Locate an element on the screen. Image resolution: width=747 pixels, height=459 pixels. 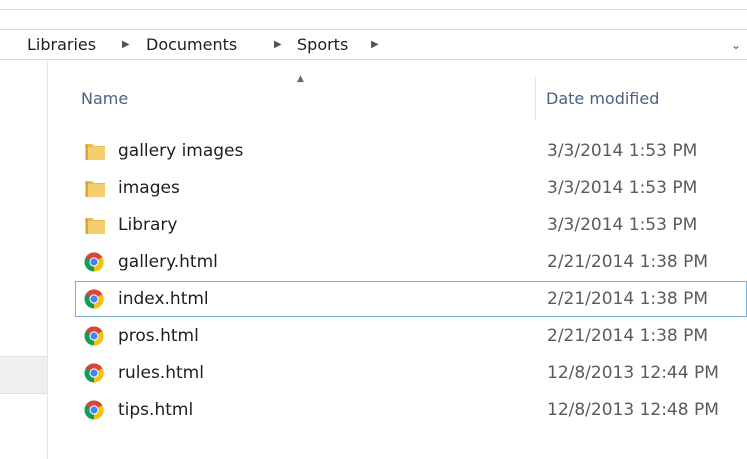
chevron-down-icon: ⌄ is located at coordinates (736, 45).